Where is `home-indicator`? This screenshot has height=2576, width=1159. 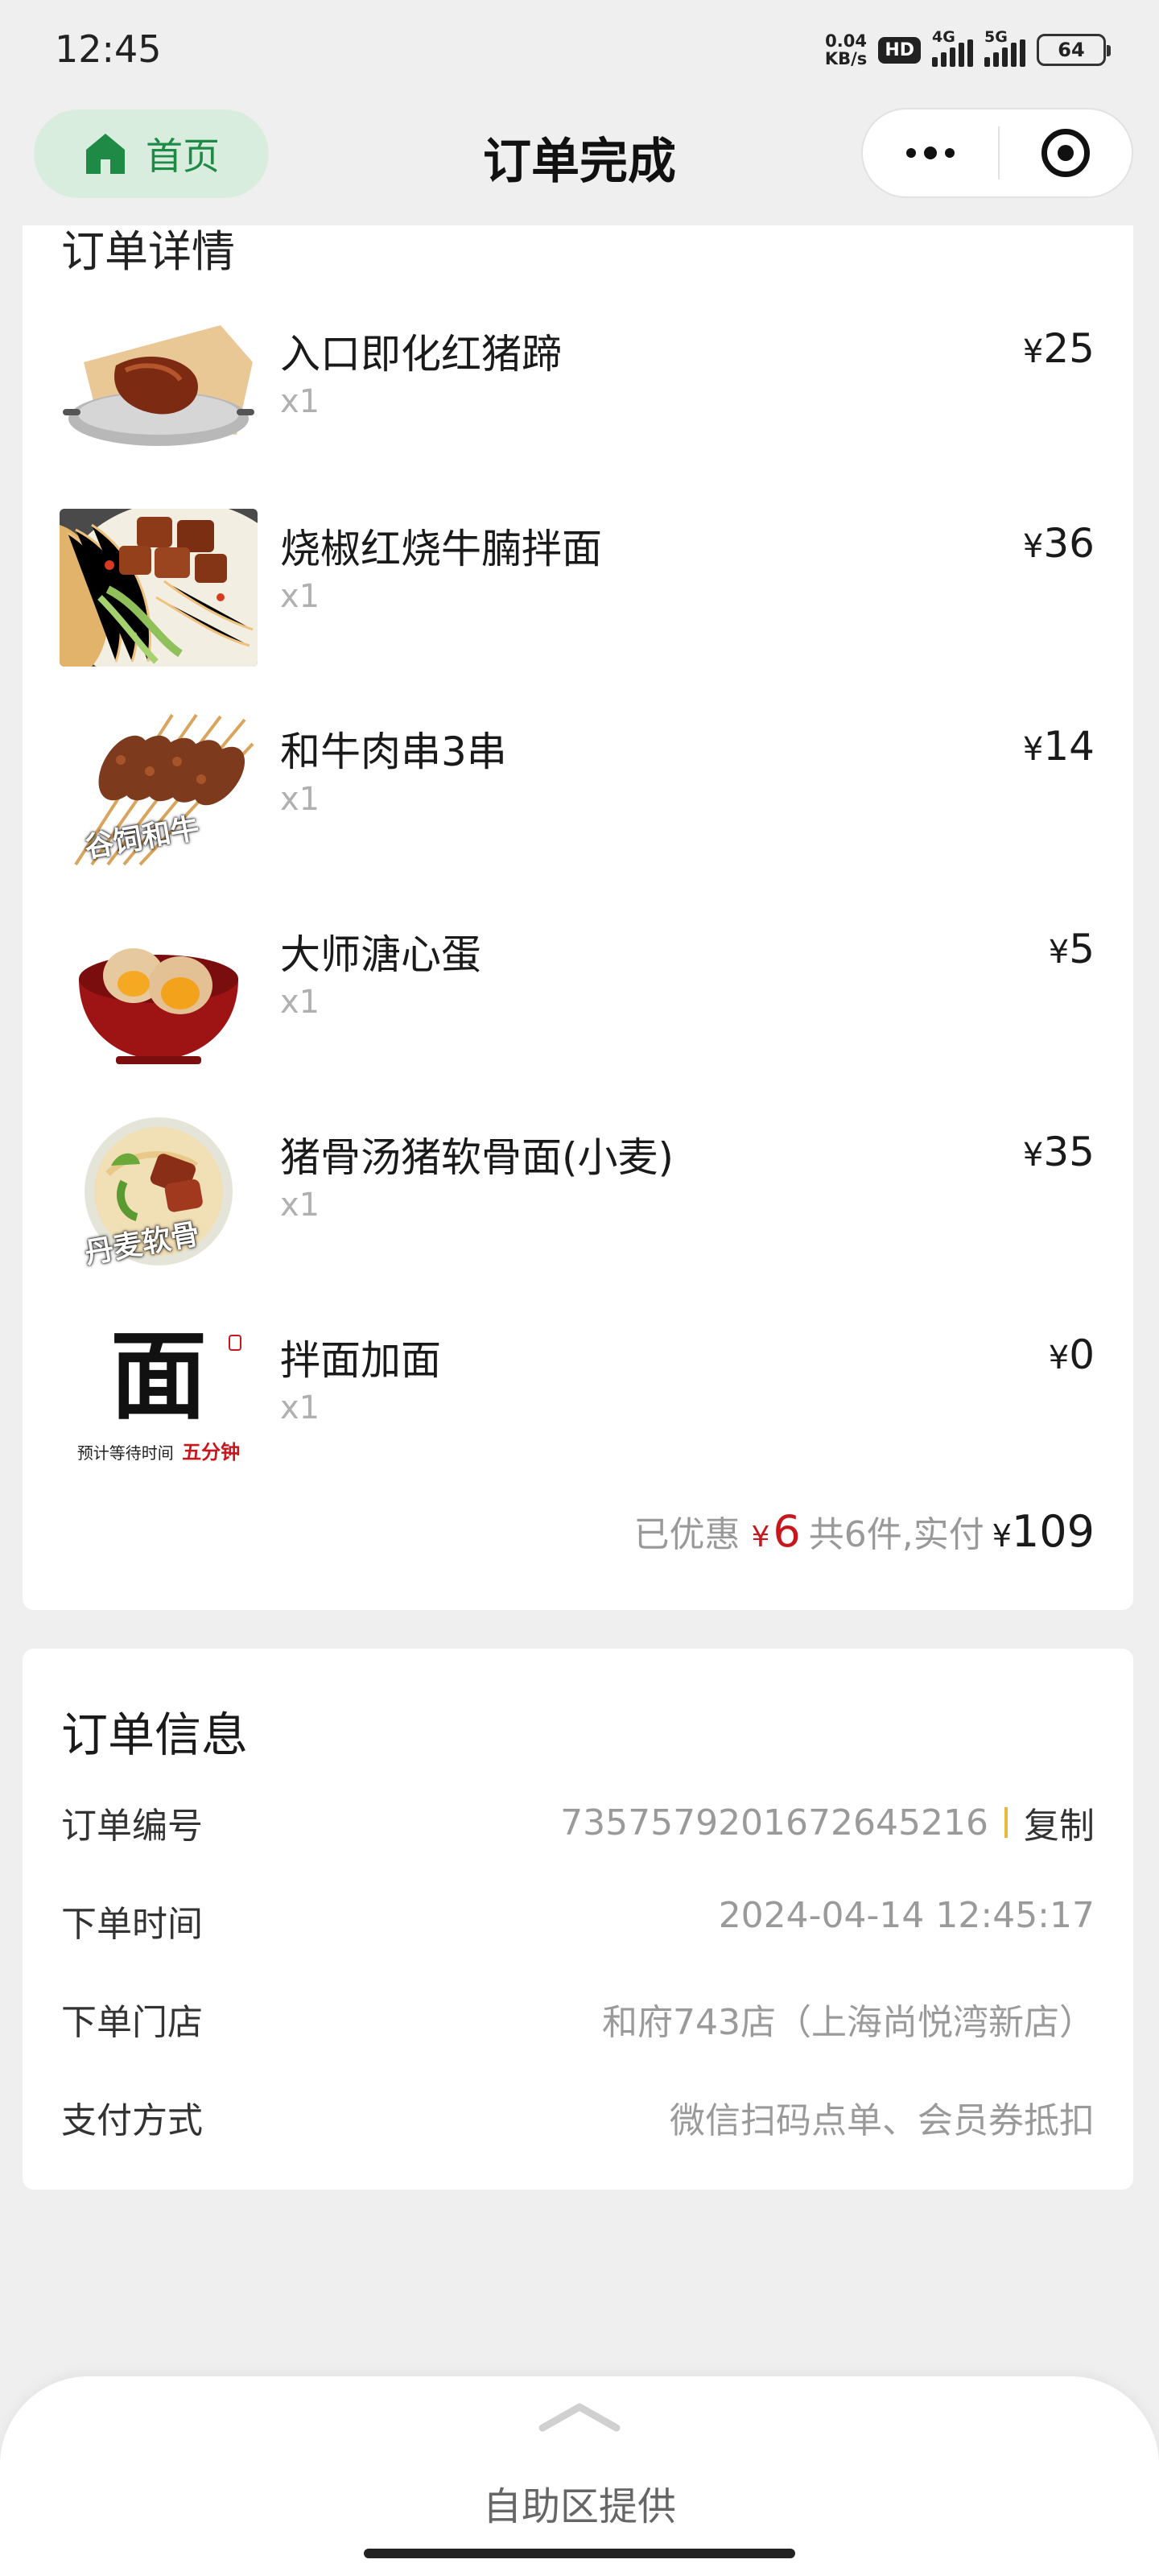
home-indicator is located at coordinates (579, 2553).